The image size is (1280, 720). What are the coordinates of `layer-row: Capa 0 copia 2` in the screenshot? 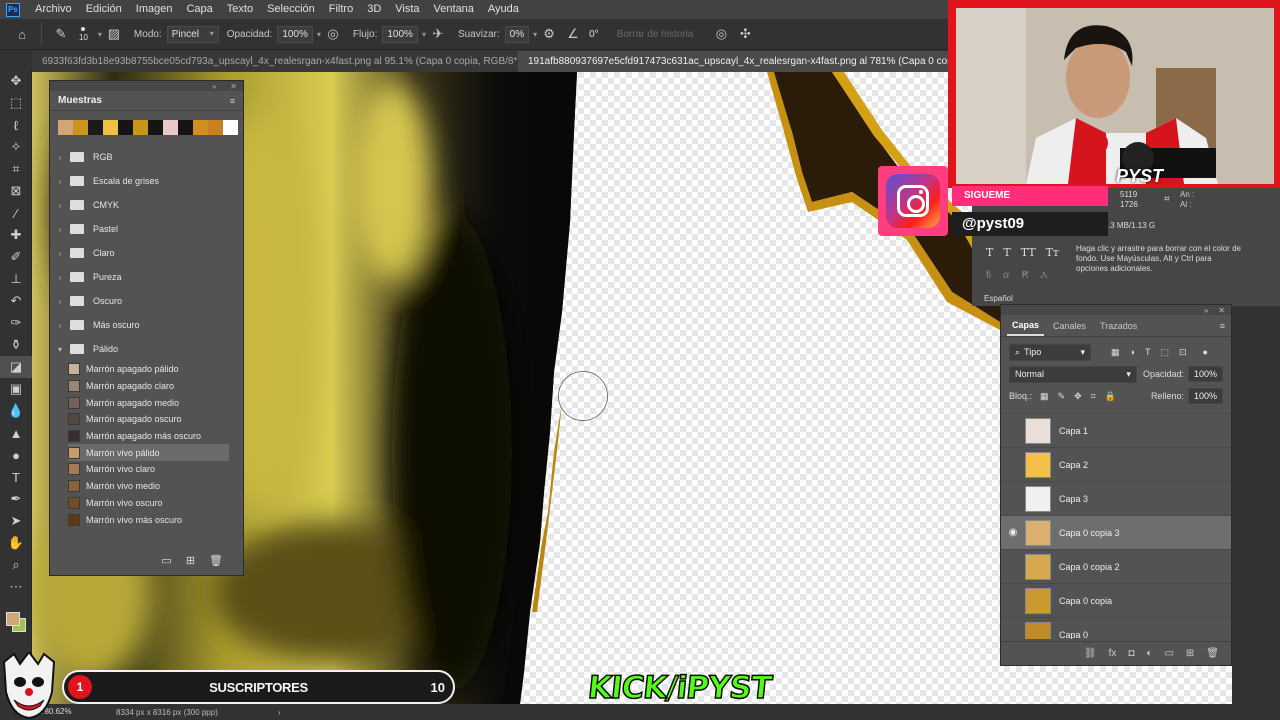 It's located at (1116, 566).